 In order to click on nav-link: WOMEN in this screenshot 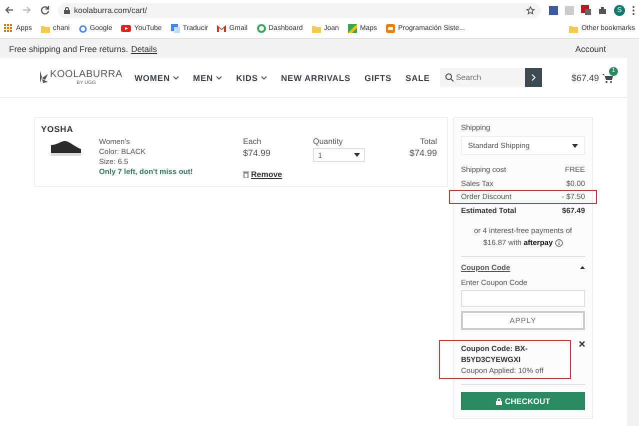, I will do `click(156, 77)`.